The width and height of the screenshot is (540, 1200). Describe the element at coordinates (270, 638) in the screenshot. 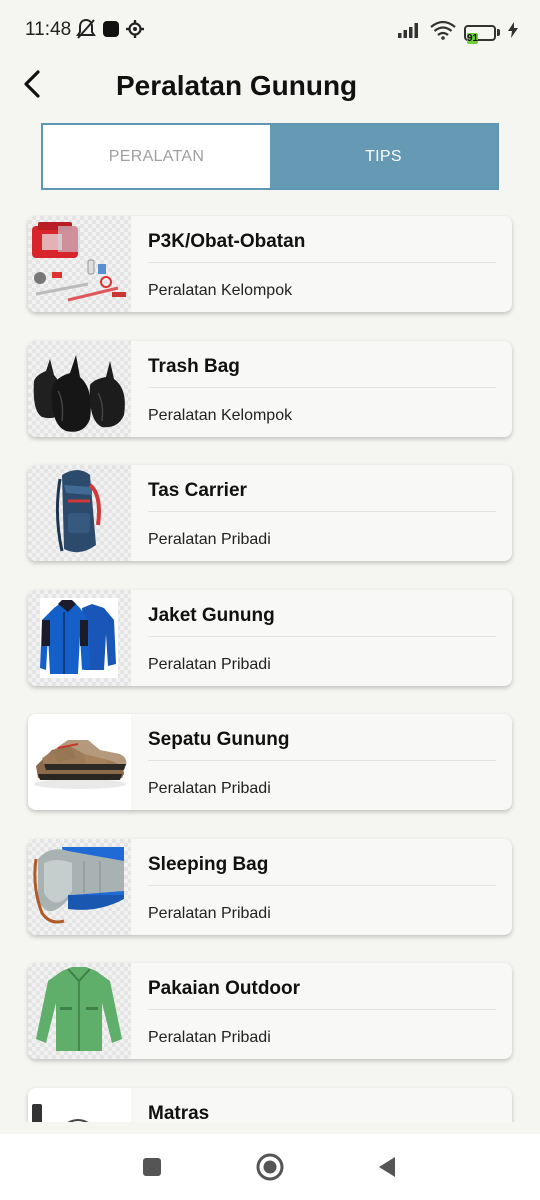

I see `list-item: Jaket Gunung Peralatan Pribadi` at that location.